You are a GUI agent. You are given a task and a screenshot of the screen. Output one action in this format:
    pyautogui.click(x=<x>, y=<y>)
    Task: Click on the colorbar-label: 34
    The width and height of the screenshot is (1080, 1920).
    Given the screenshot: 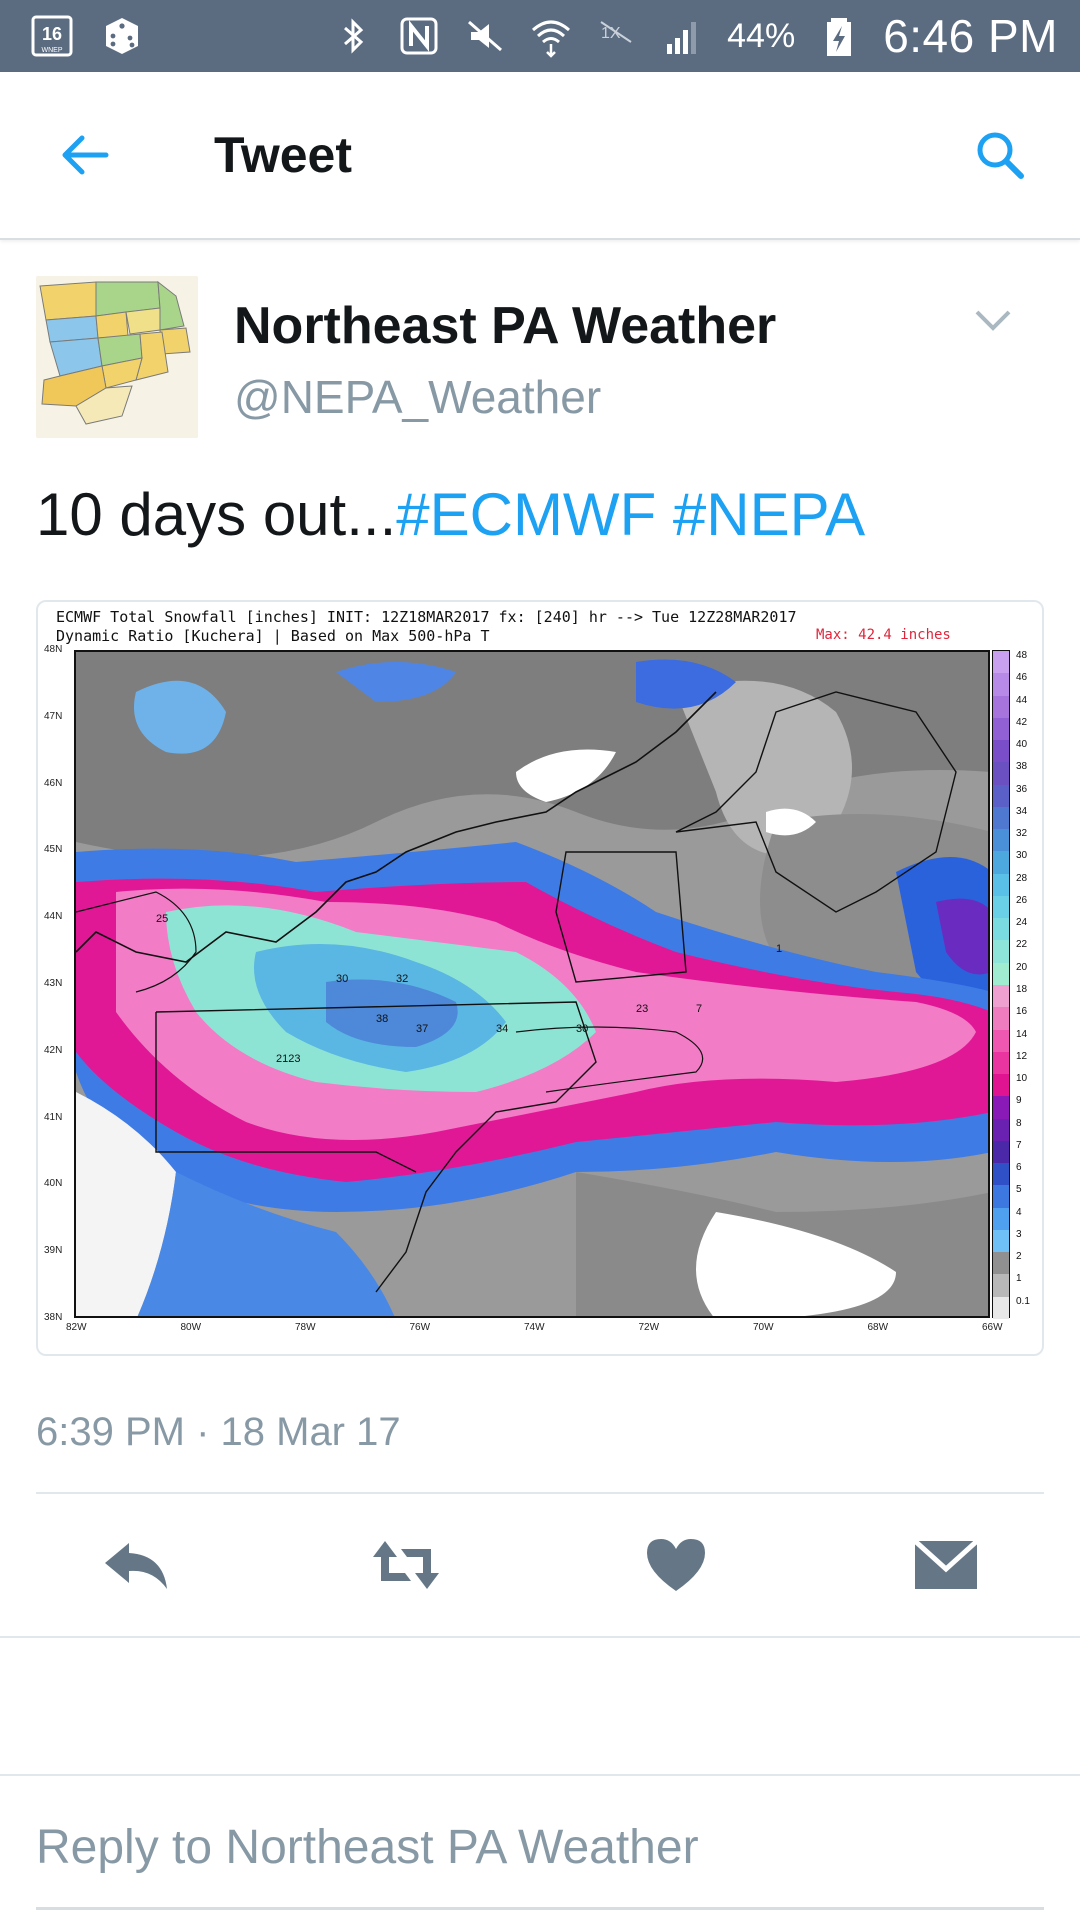 What is the action you would take?
    pyautogui.click(x=1022, y=811)
    